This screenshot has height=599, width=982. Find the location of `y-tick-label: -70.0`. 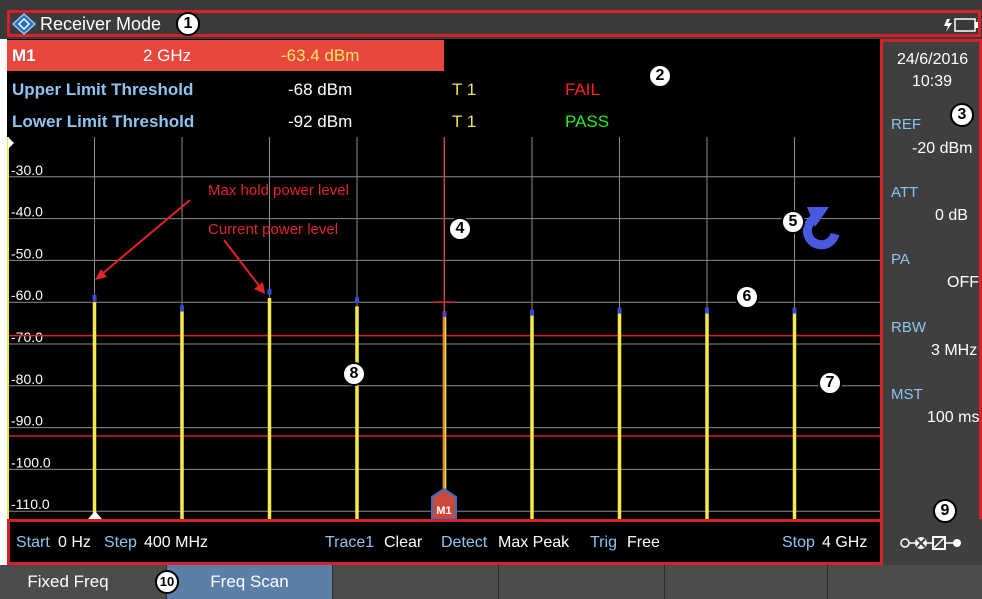

y-tick-label: -70.0 is located at coordinates (27, 337).